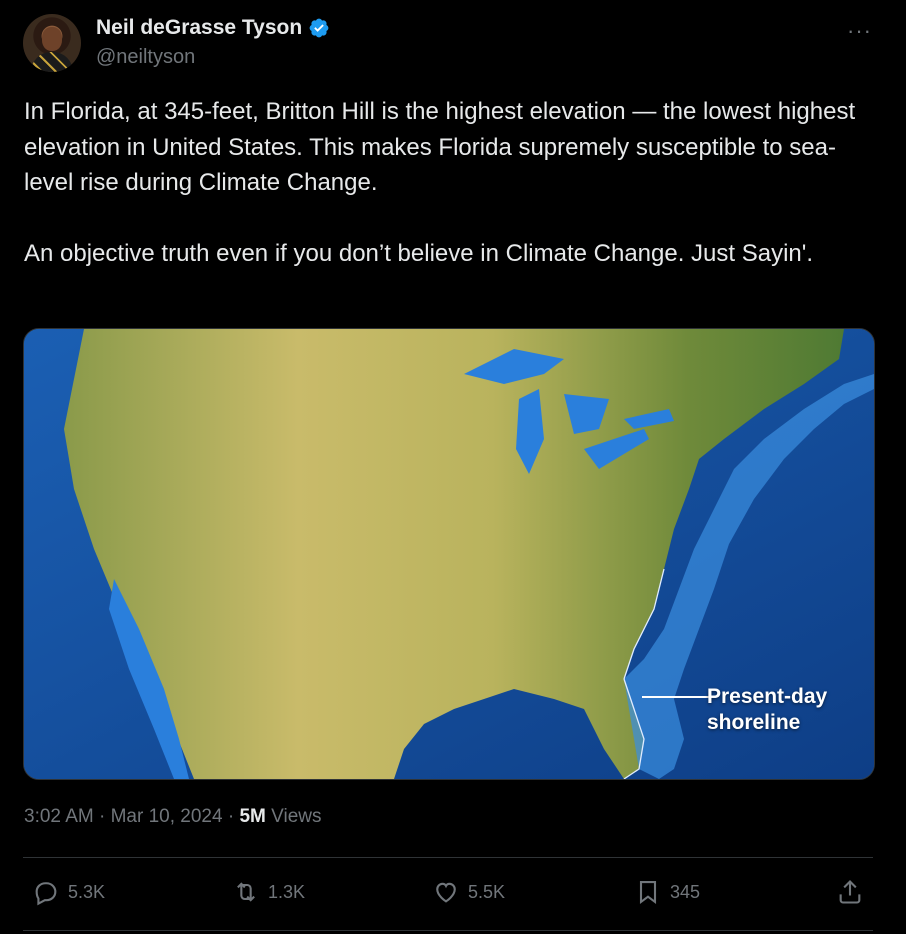  Describe the element at coordinates (46, 894) in the screenshot. I see `reply-icon` at that location.